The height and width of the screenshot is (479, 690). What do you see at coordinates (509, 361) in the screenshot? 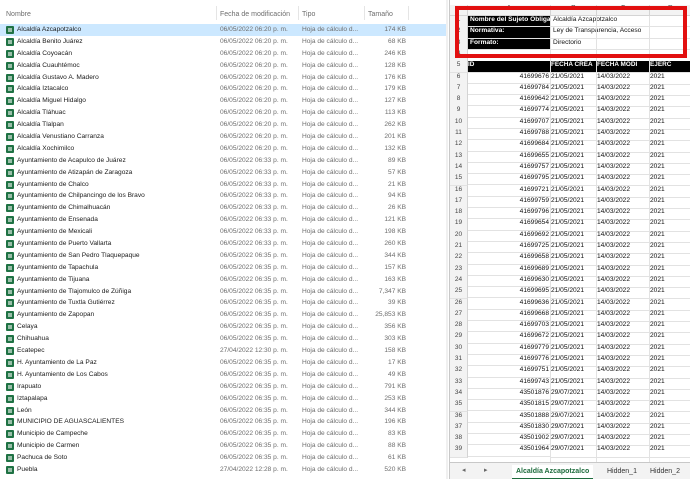
I see `cell-id: 41699776` at bounding box center [509, 361].